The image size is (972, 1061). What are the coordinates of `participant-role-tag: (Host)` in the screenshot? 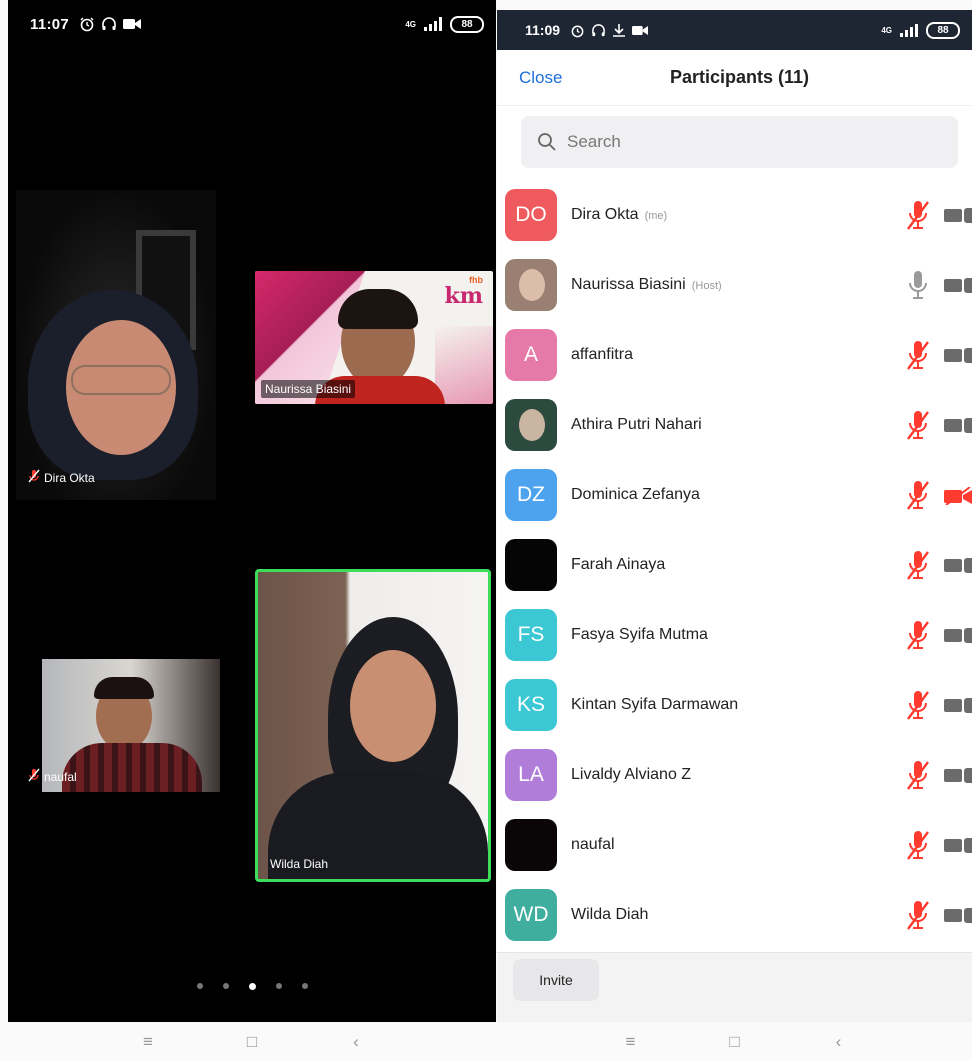 It's located at (706, 286).